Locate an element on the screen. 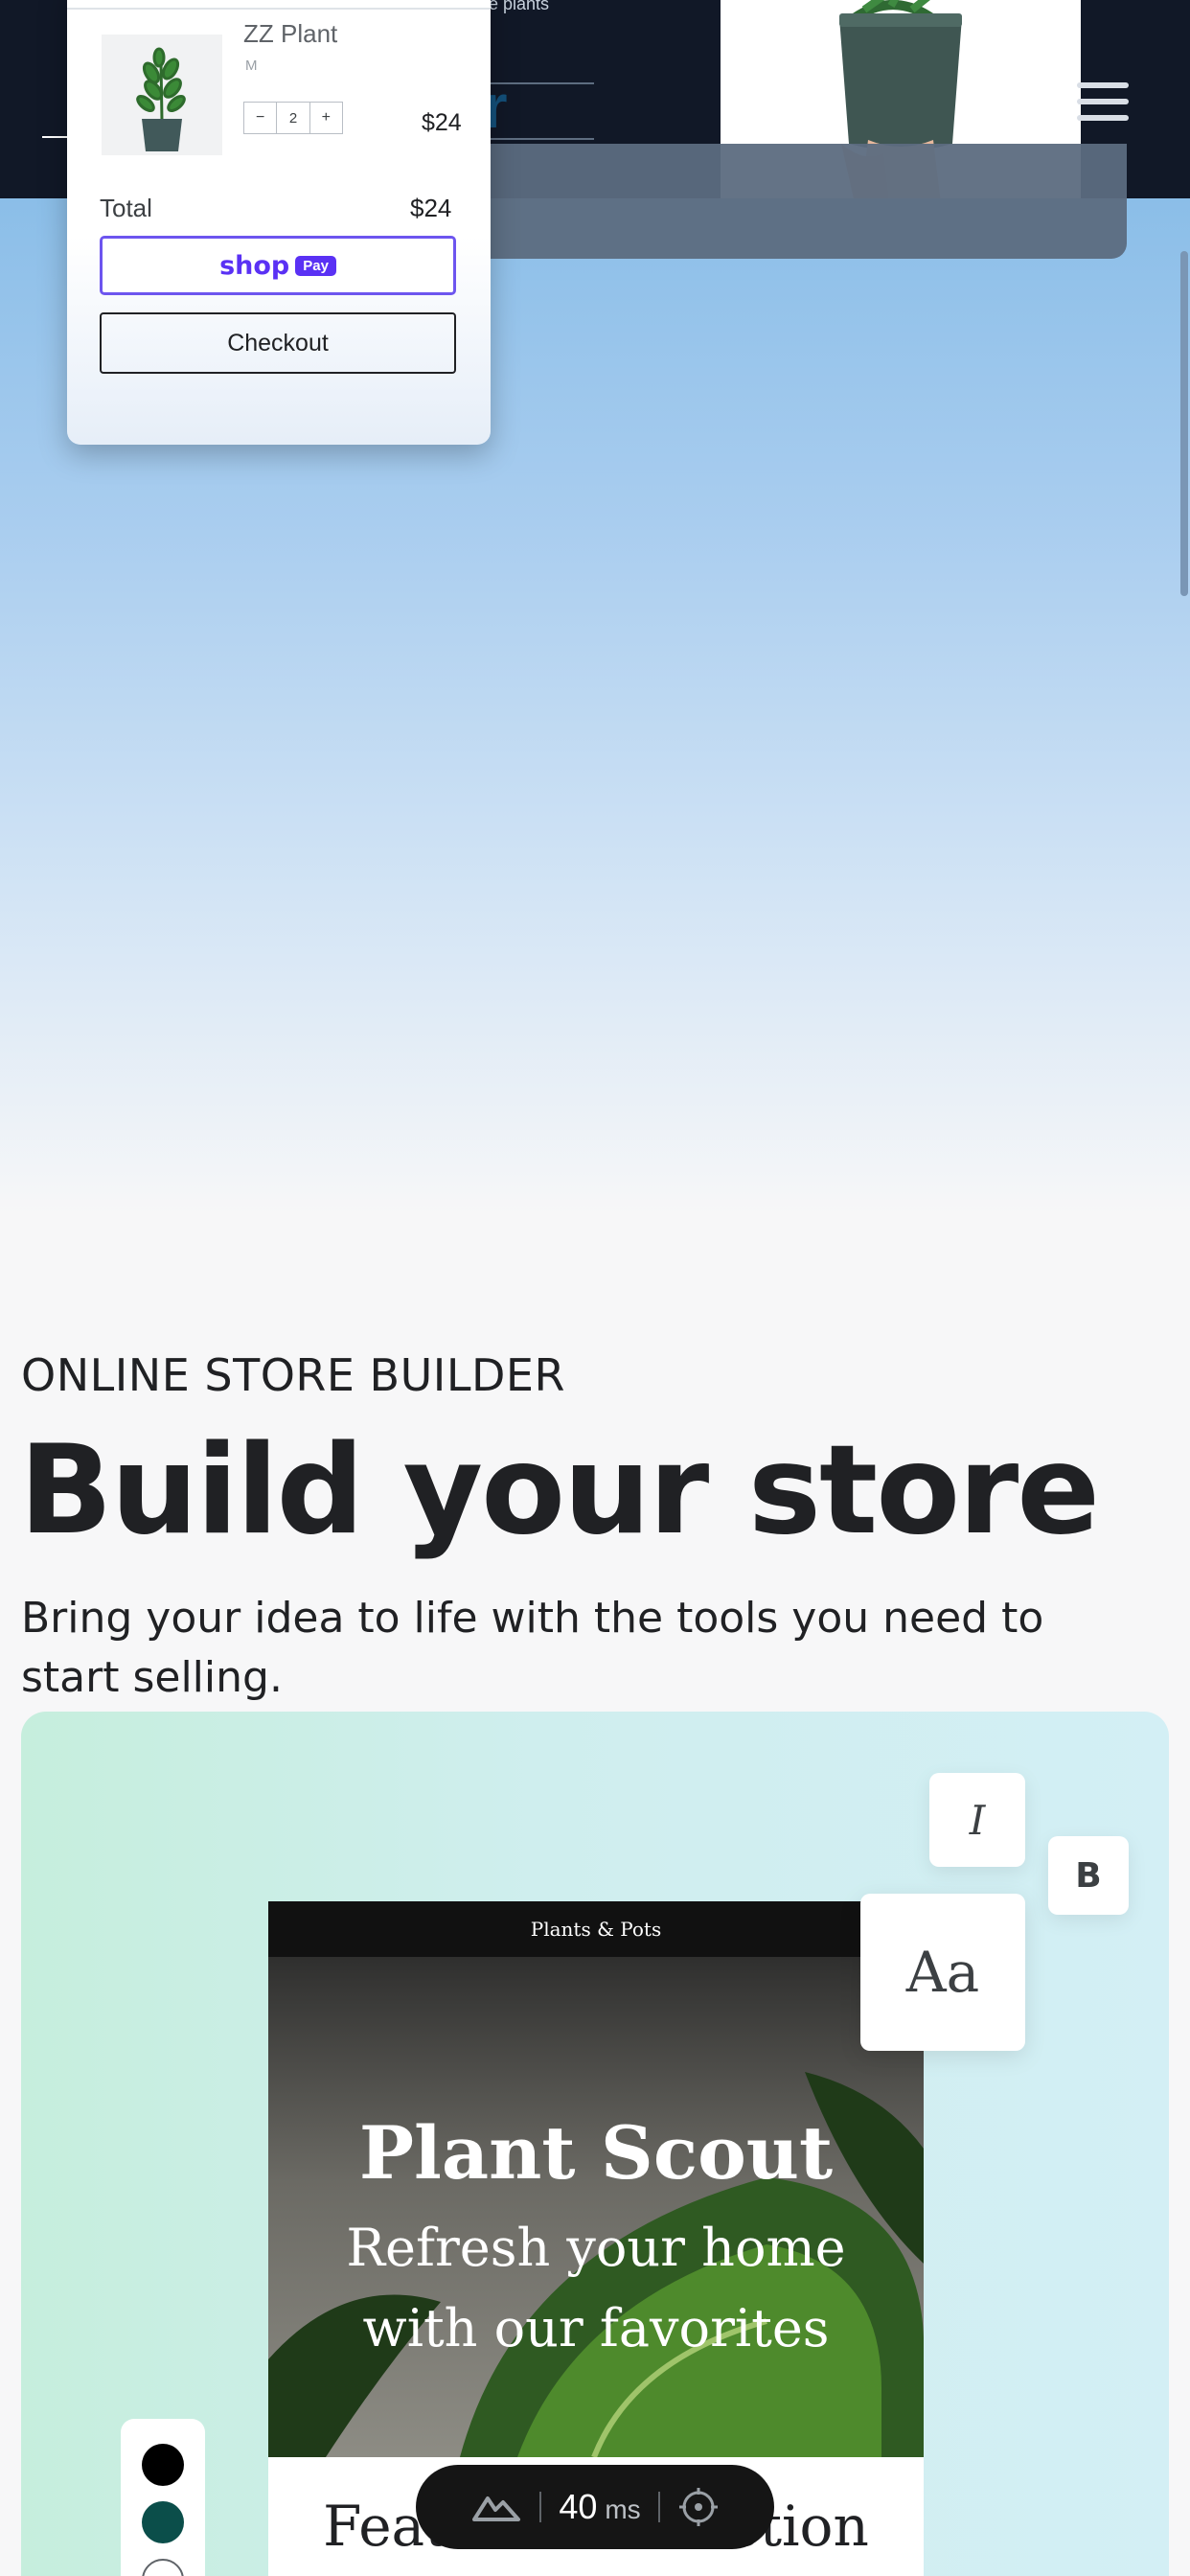  section-headline: Build your store is located at coordinates (559, 1490).